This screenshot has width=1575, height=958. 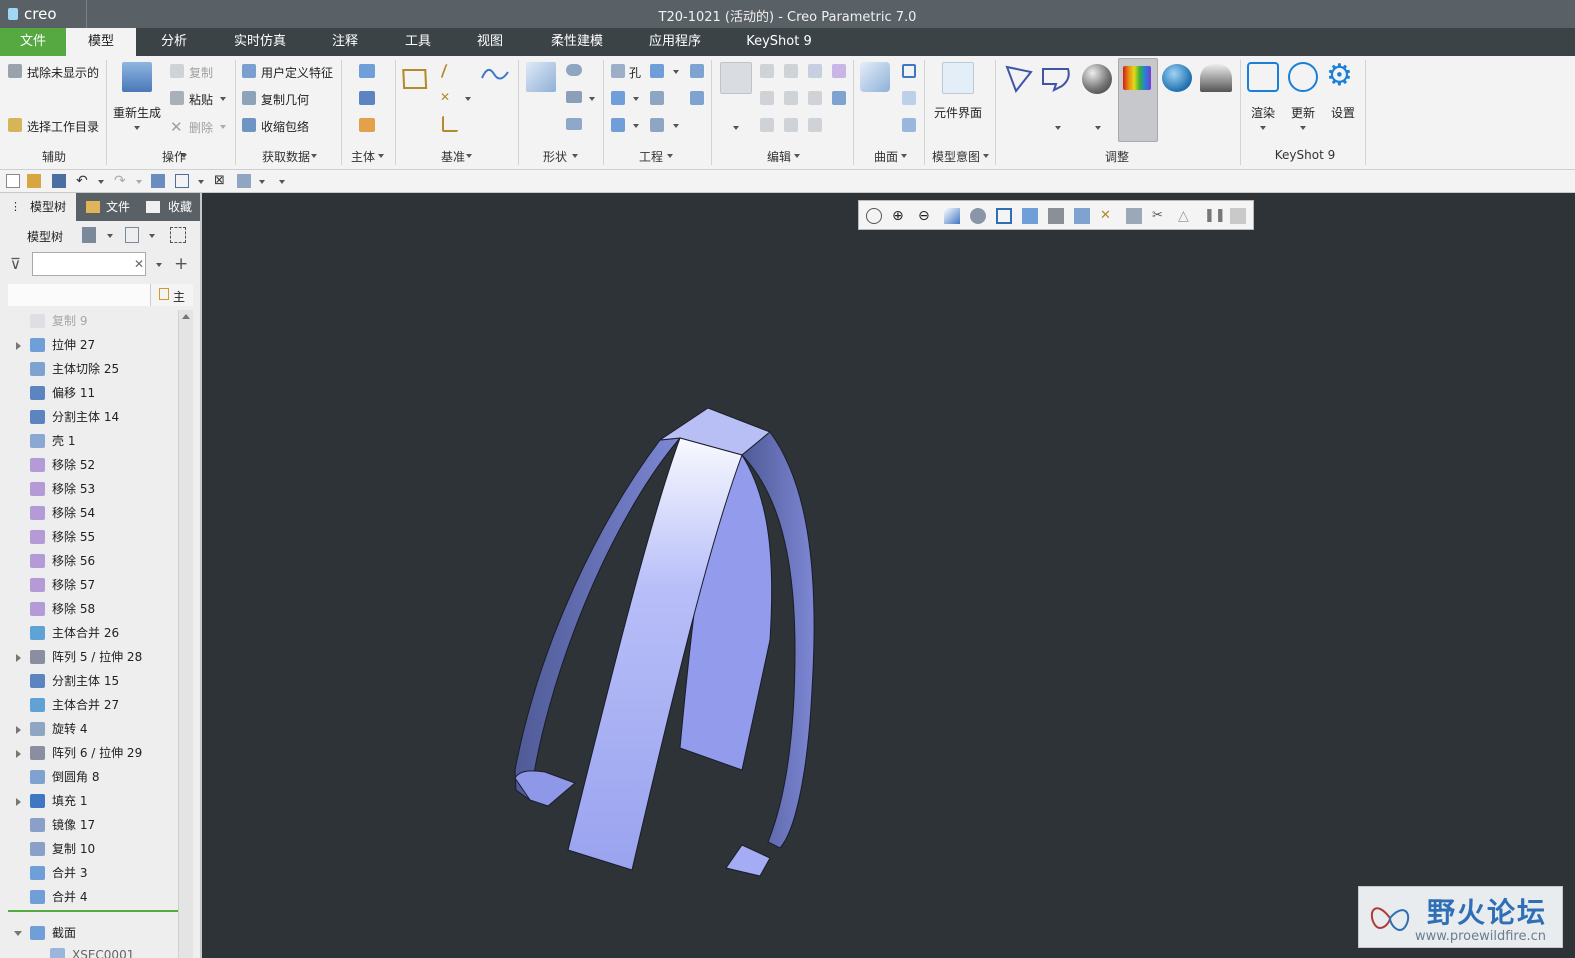 I want to click on material-sphere-icon, so click(x=1097, y=79).